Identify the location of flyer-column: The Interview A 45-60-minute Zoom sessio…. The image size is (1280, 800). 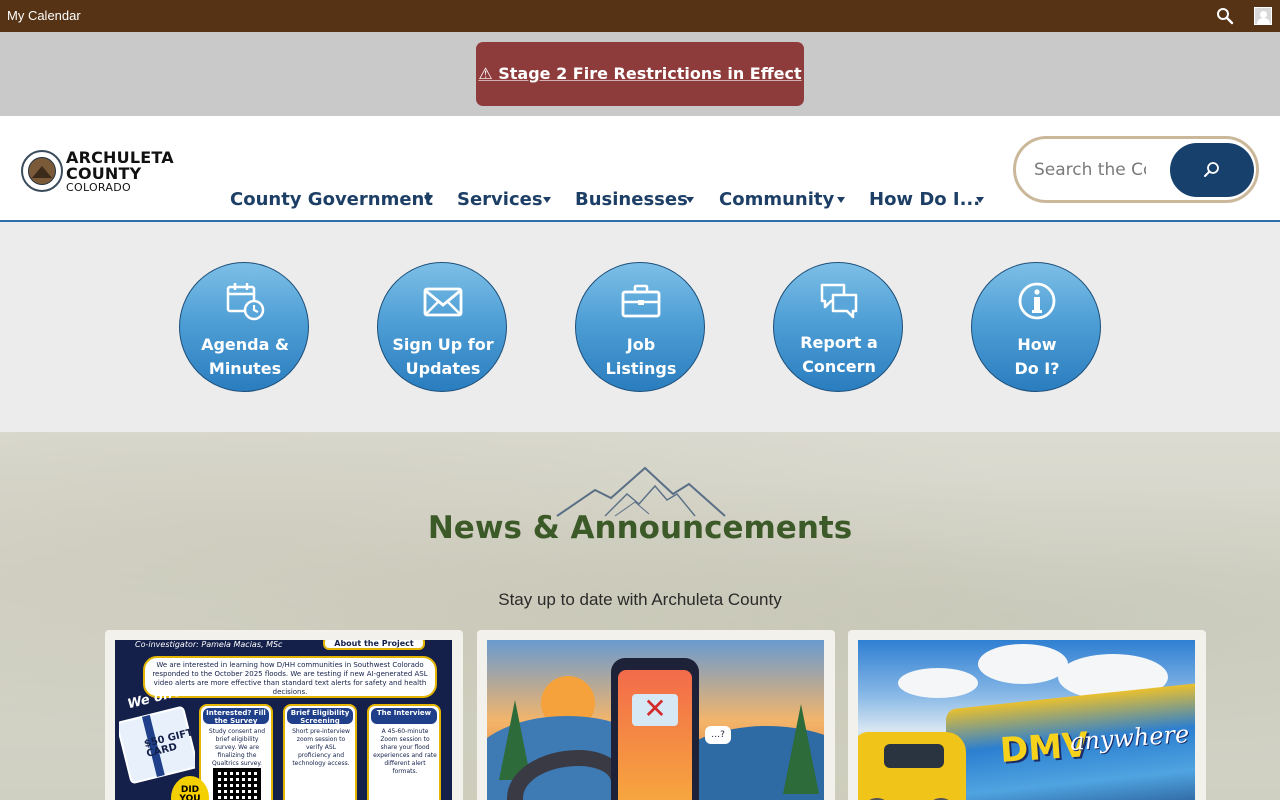
(404, 752).